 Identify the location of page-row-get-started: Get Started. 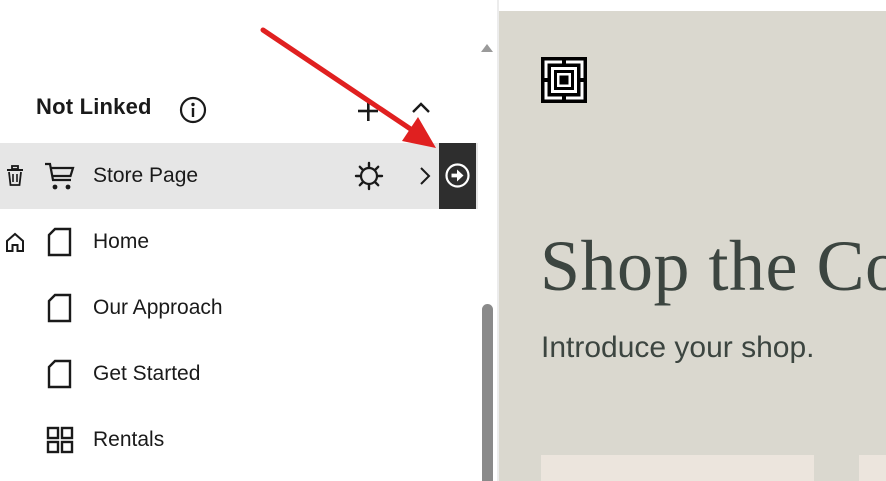
(239, 374).